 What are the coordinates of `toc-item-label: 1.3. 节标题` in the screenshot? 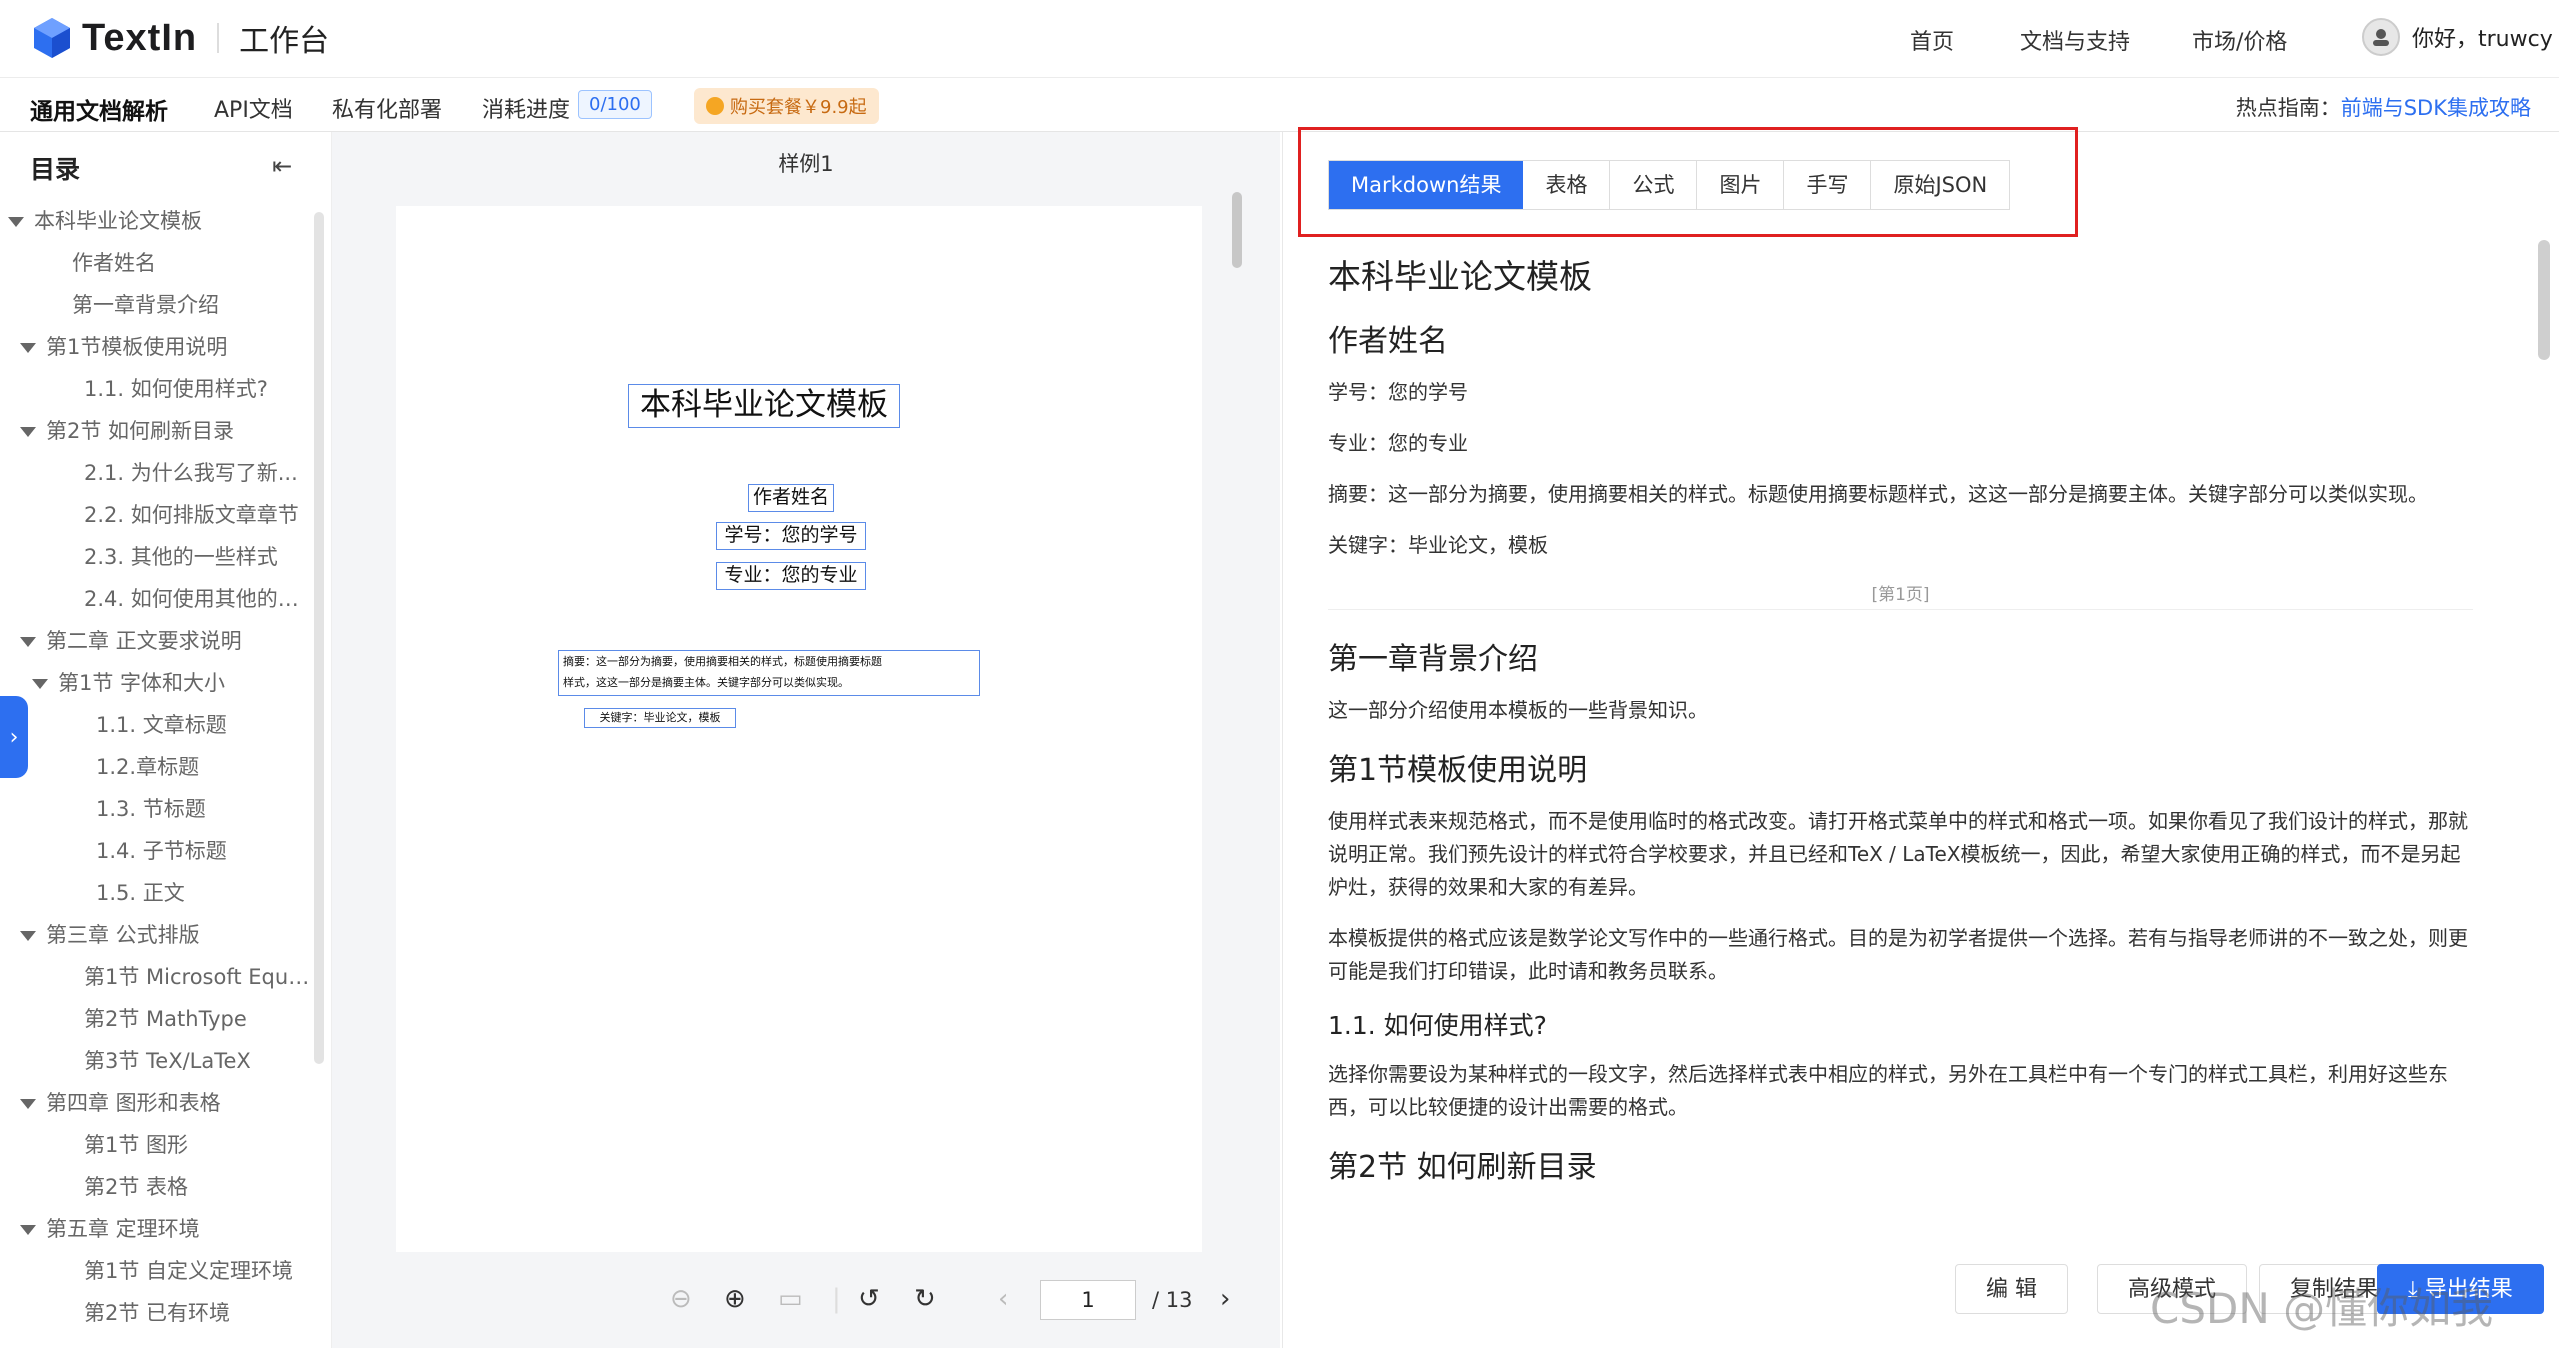 It's located at (151, 809).